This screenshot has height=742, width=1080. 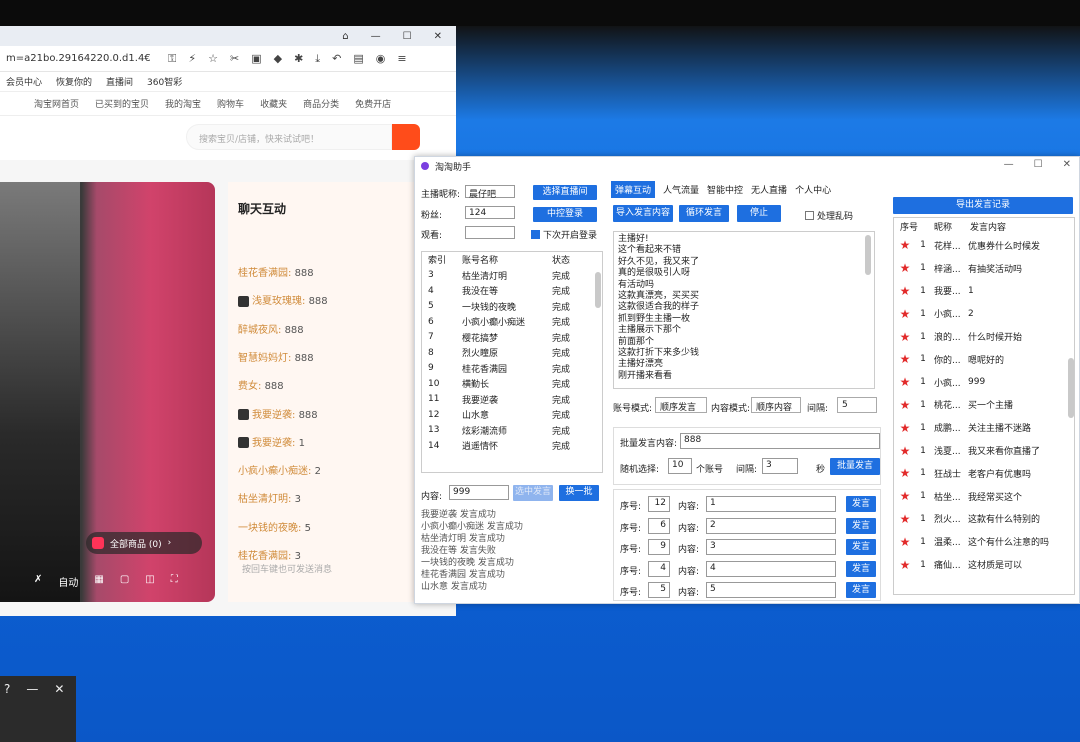 What do you see at coordinates (321, 103) in the screenshot?
I see `nav-item: 商品分类` at bounding box center [321, 103].